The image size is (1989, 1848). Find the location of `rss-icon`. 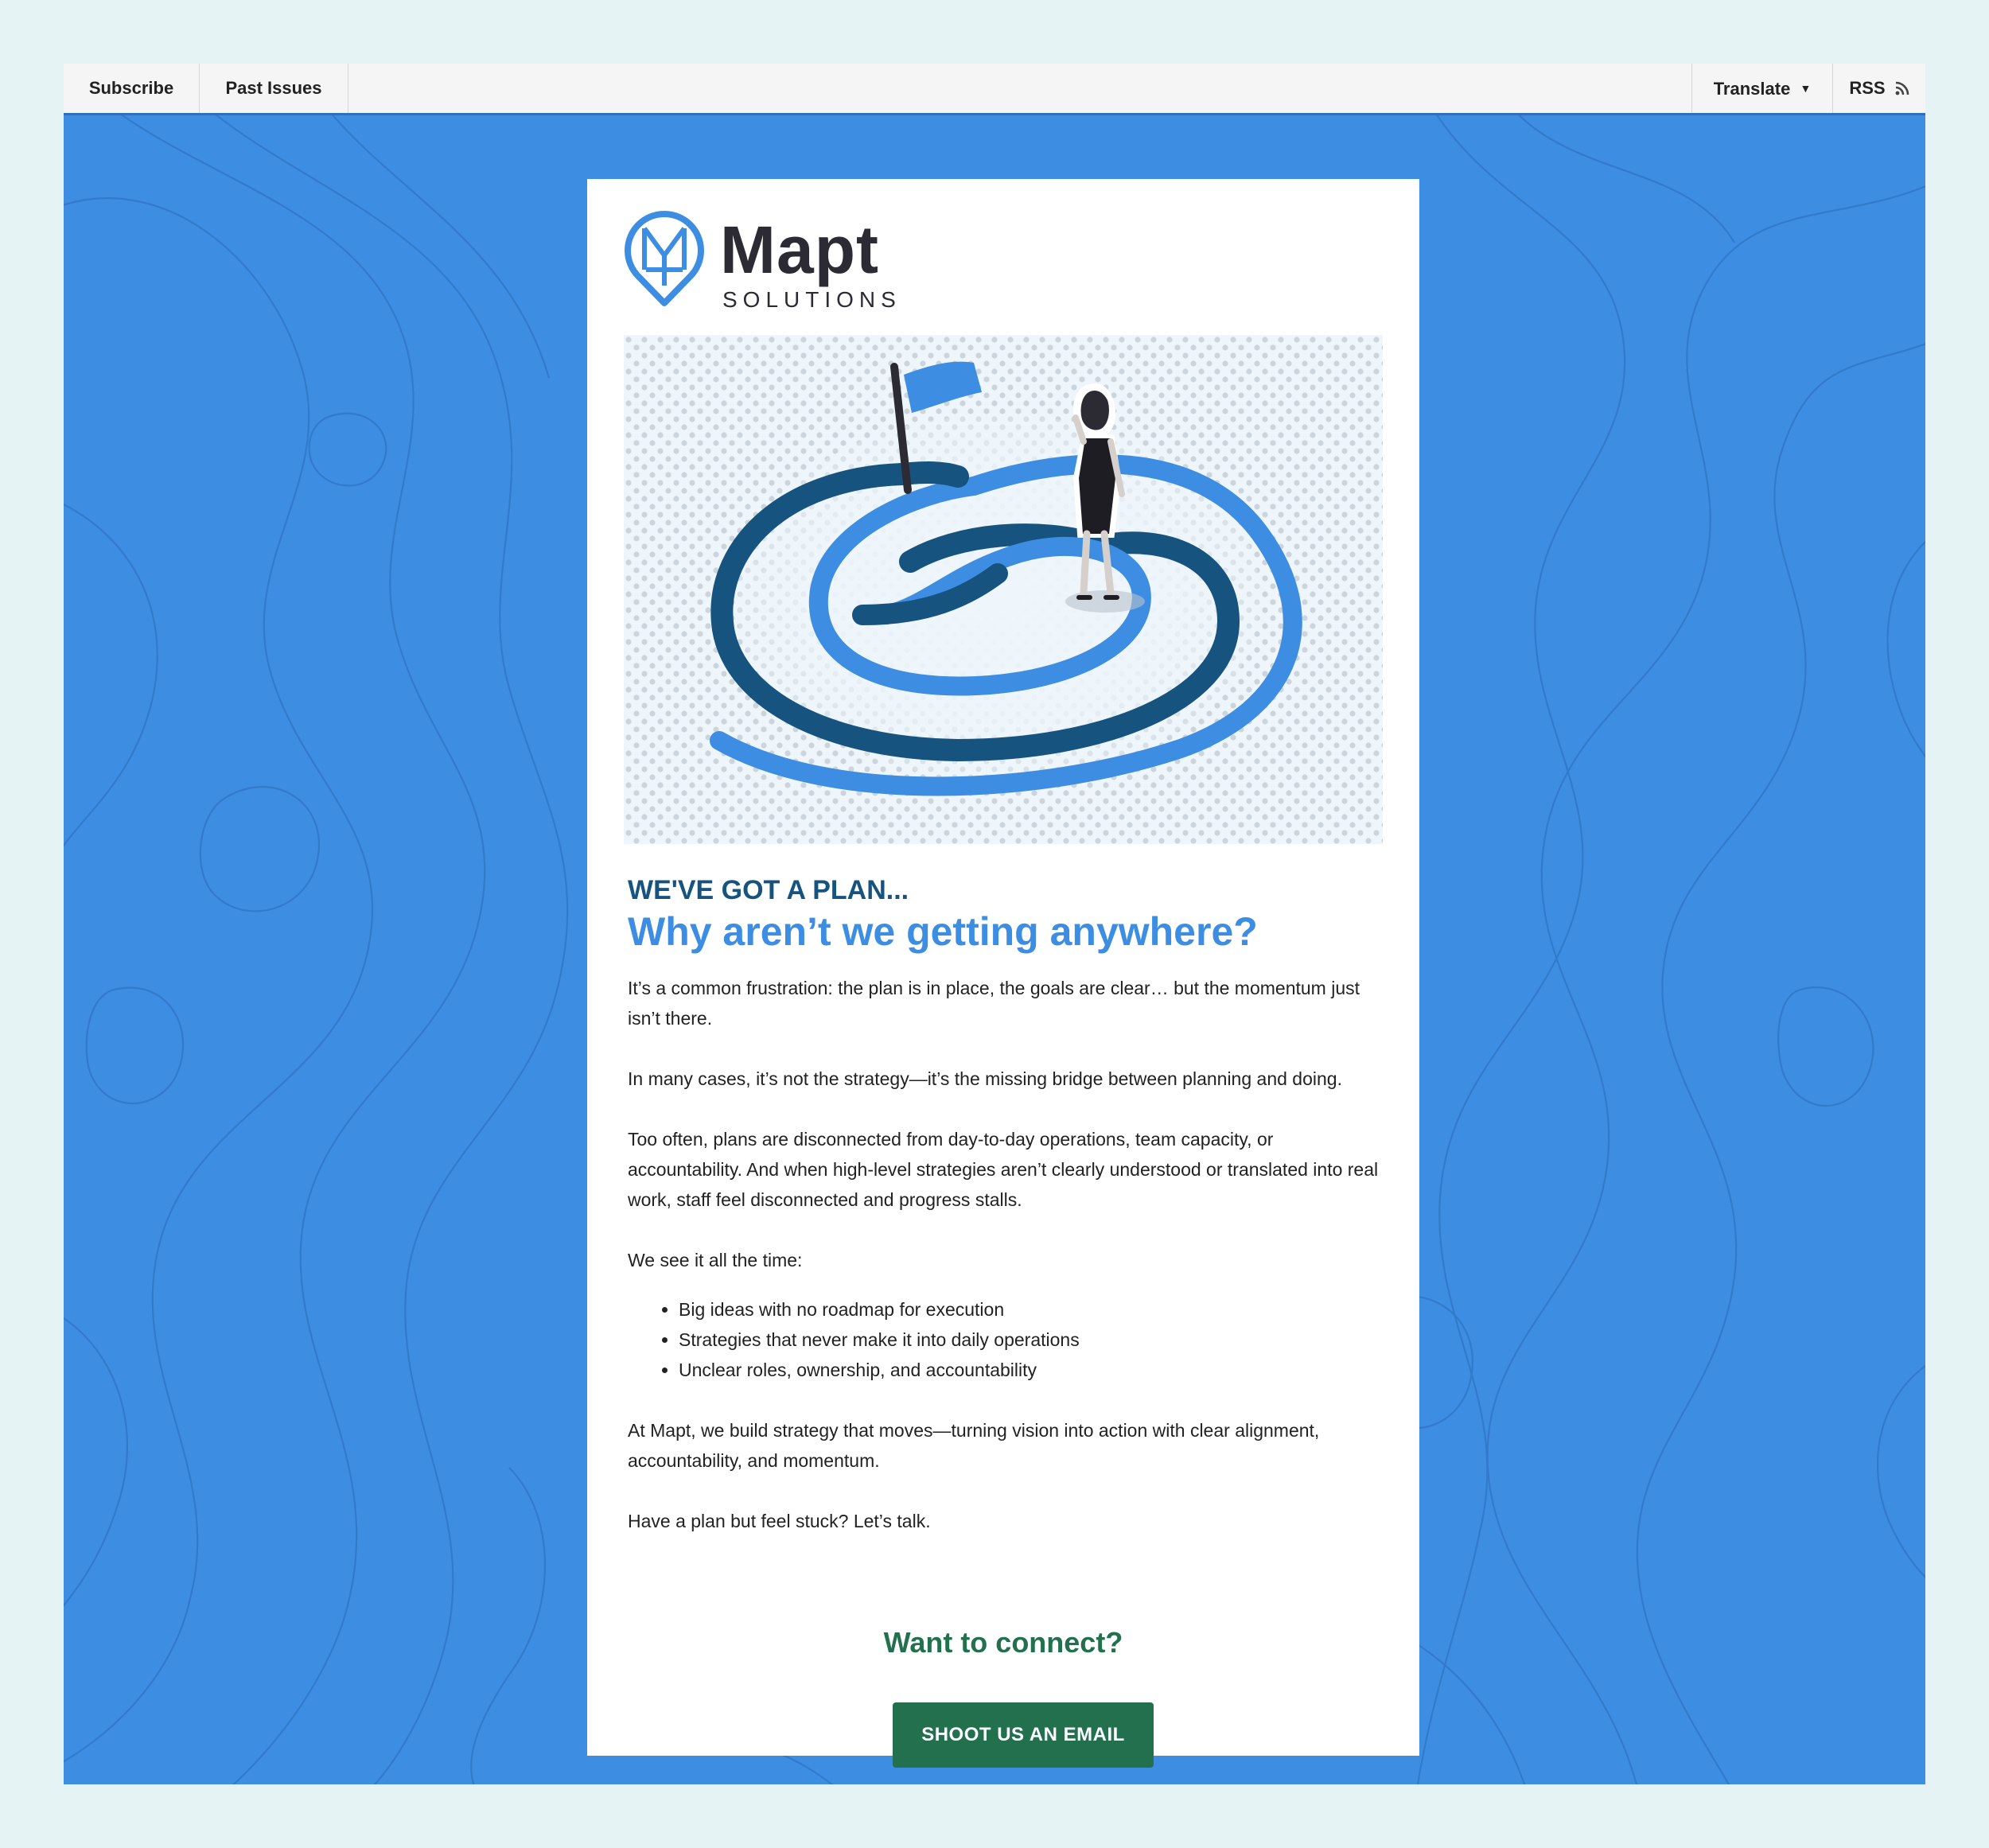

rss-icon is located at coordinates (1902, 88).